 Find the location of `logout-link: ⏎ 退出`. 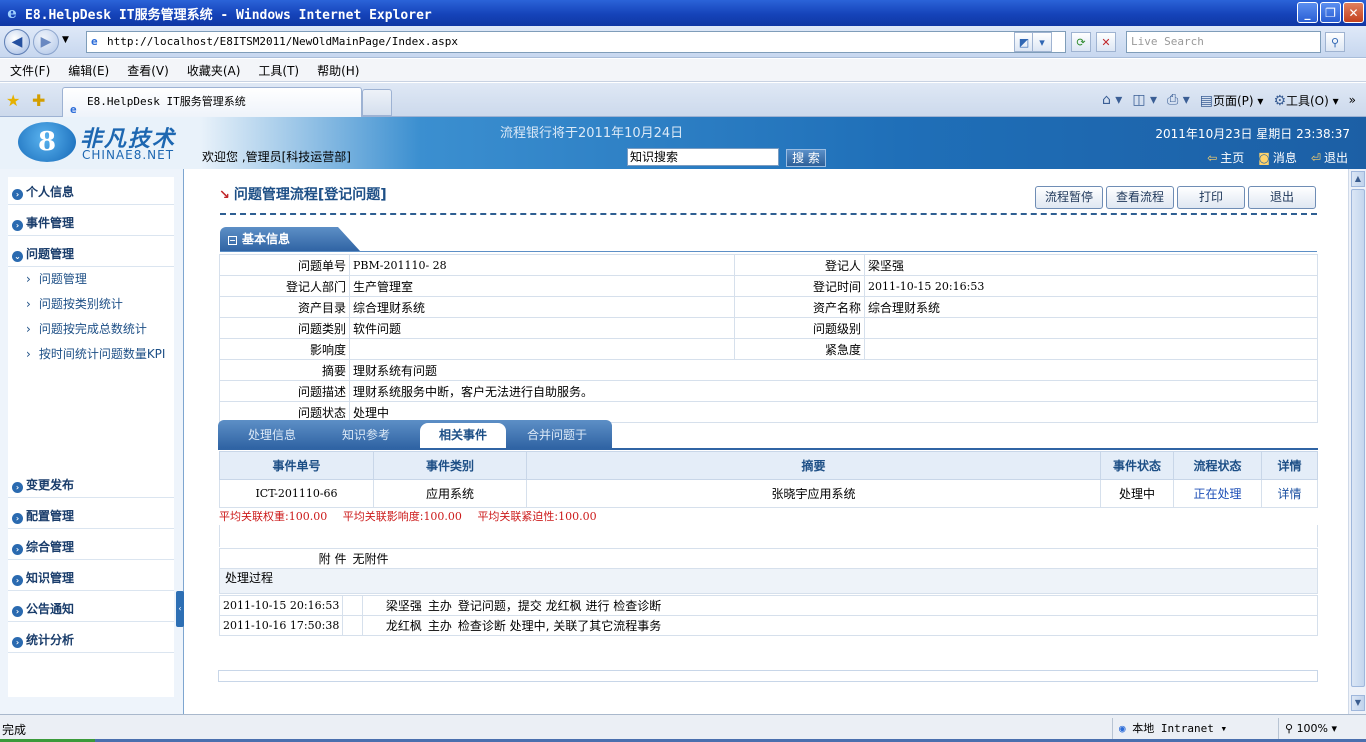

logout-link: ⏎ 退出 is located at coordinates (1329, 157).